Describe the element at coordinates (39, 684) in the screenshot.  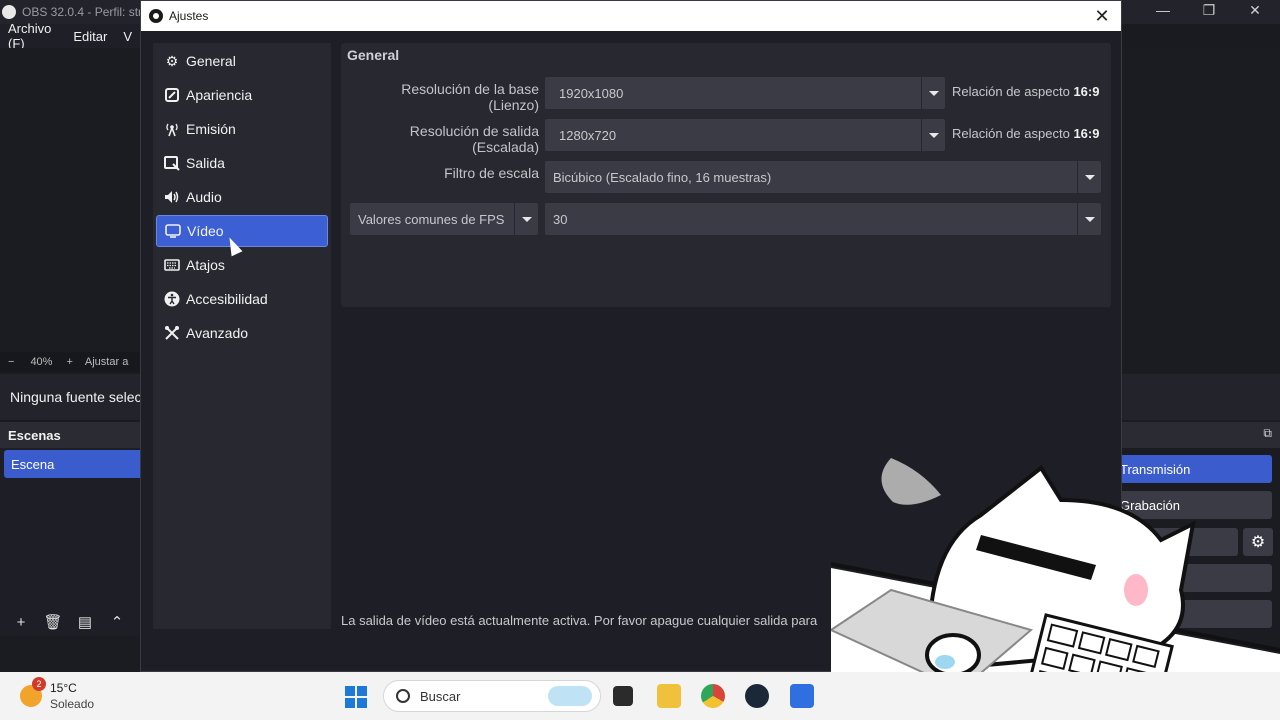
I see `notification-badge: 2` at that location.